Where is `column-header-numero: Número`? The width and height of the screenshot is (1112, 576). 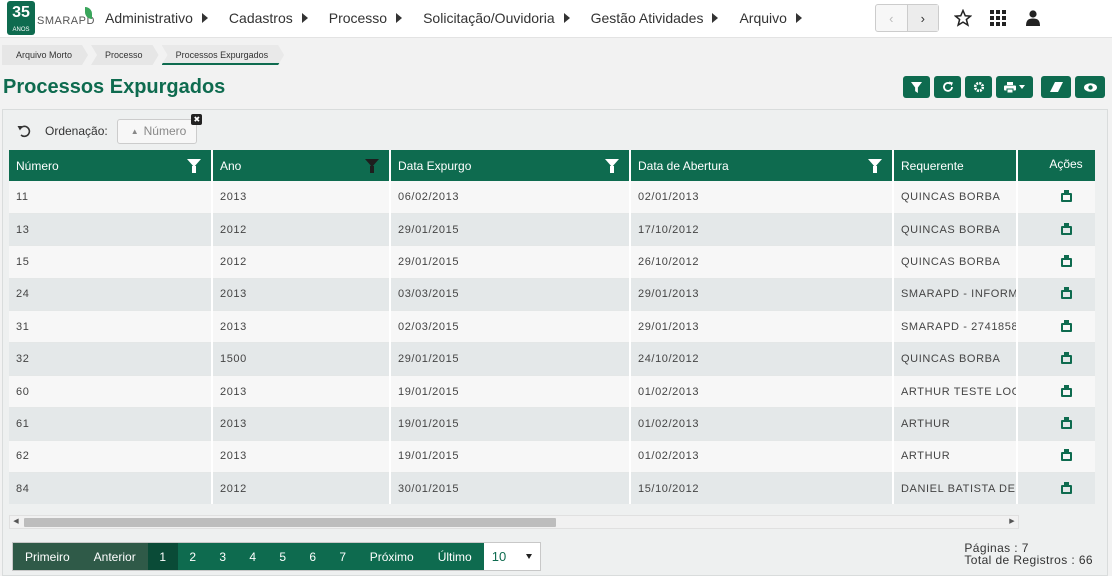 column-header-numero: Número is located at coordinates (111, 165).